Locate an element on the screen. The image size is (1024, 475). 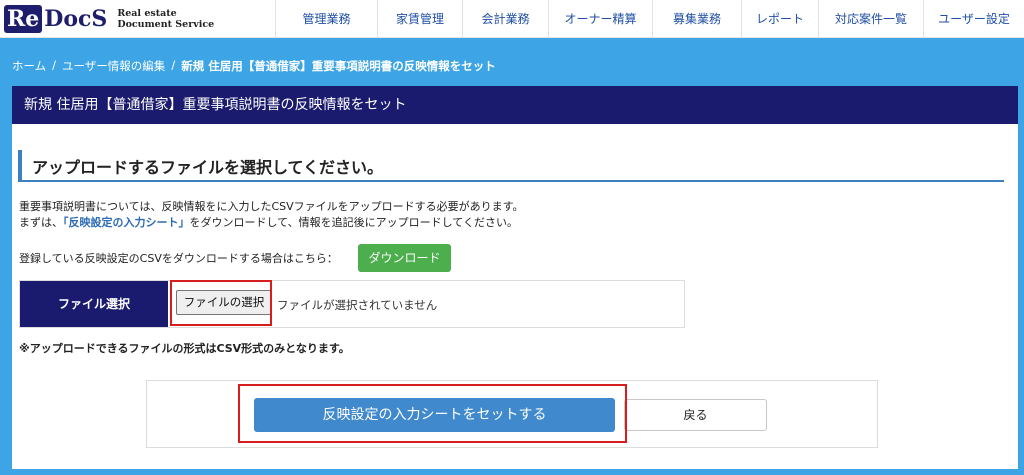
section-heading-text: アップロードするファイルを選択してください。 is located at coordinates (208, 167).